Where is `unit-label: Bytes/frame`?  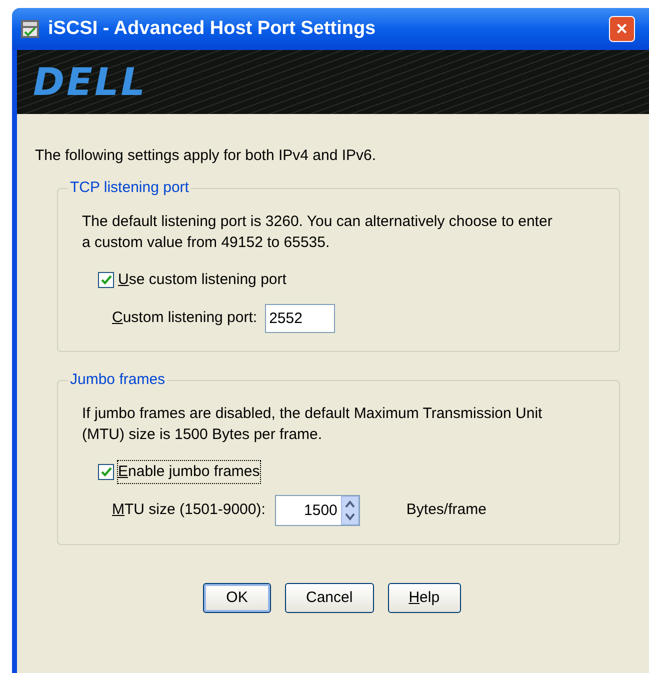
unit-label: Bytes/frame is located at coordinates (446, 510).